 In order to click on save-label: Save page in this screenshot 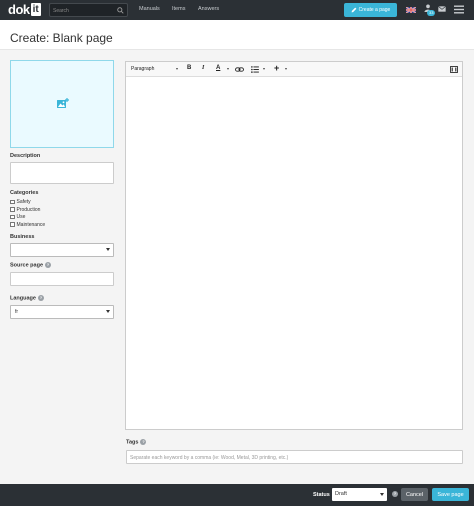, I will do `click(450, 494)`.